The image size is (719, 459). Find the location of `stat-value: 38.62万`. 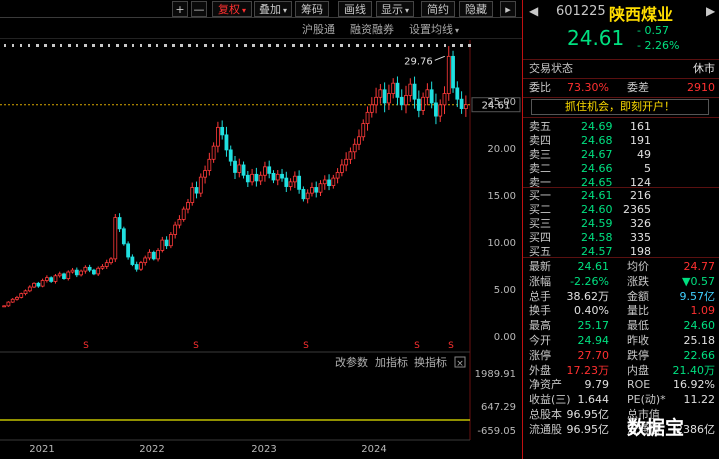

stat-value: 38.62万 is located at coordinates (588, 297).